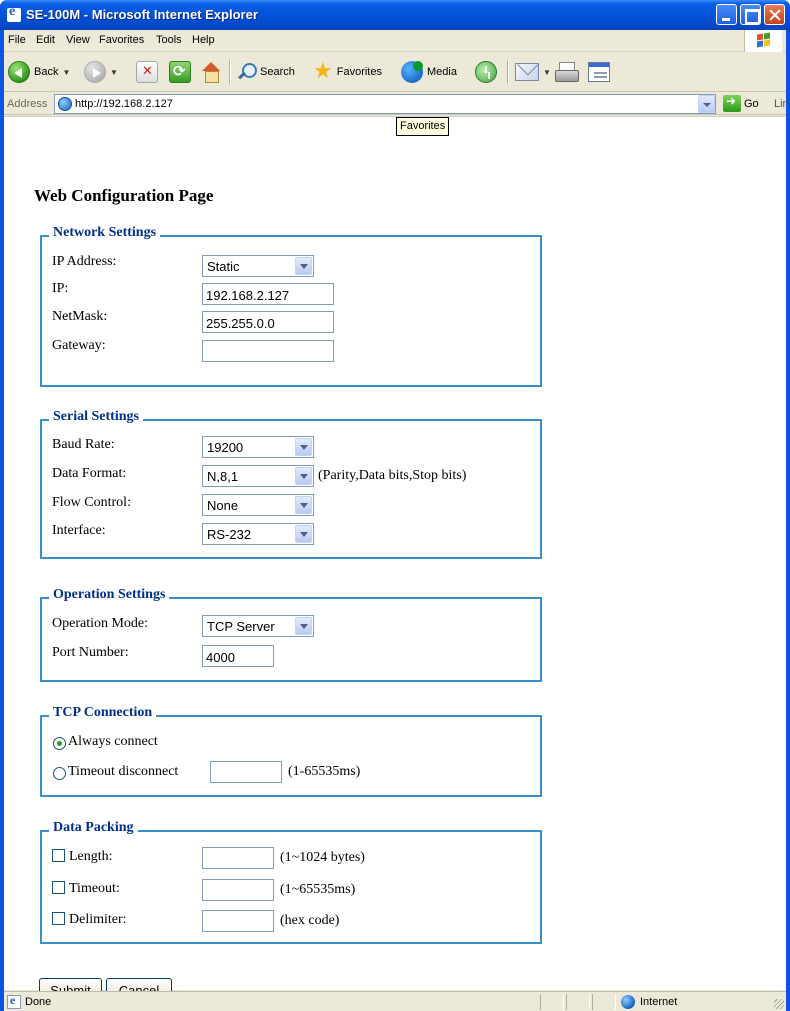 This screenshot has width=790, height=1011. Describe the element at coordinates (105, 233) in the screenshot. I see `network-settings-legend: Network Settings` at that location.